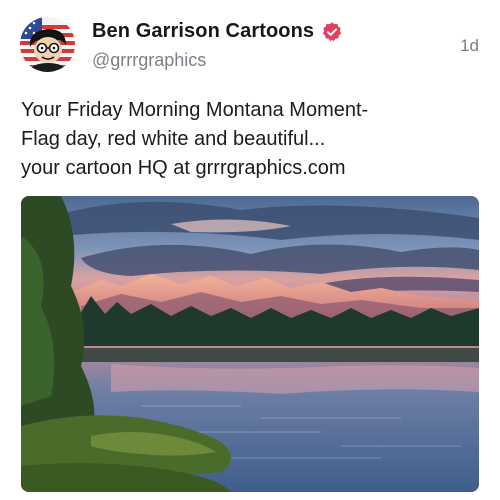 The height and width of the screenshot is (500, 500). I want to click on post-text-line: your cartoon HQ at grrrgraphics.com, so click(183, 168).